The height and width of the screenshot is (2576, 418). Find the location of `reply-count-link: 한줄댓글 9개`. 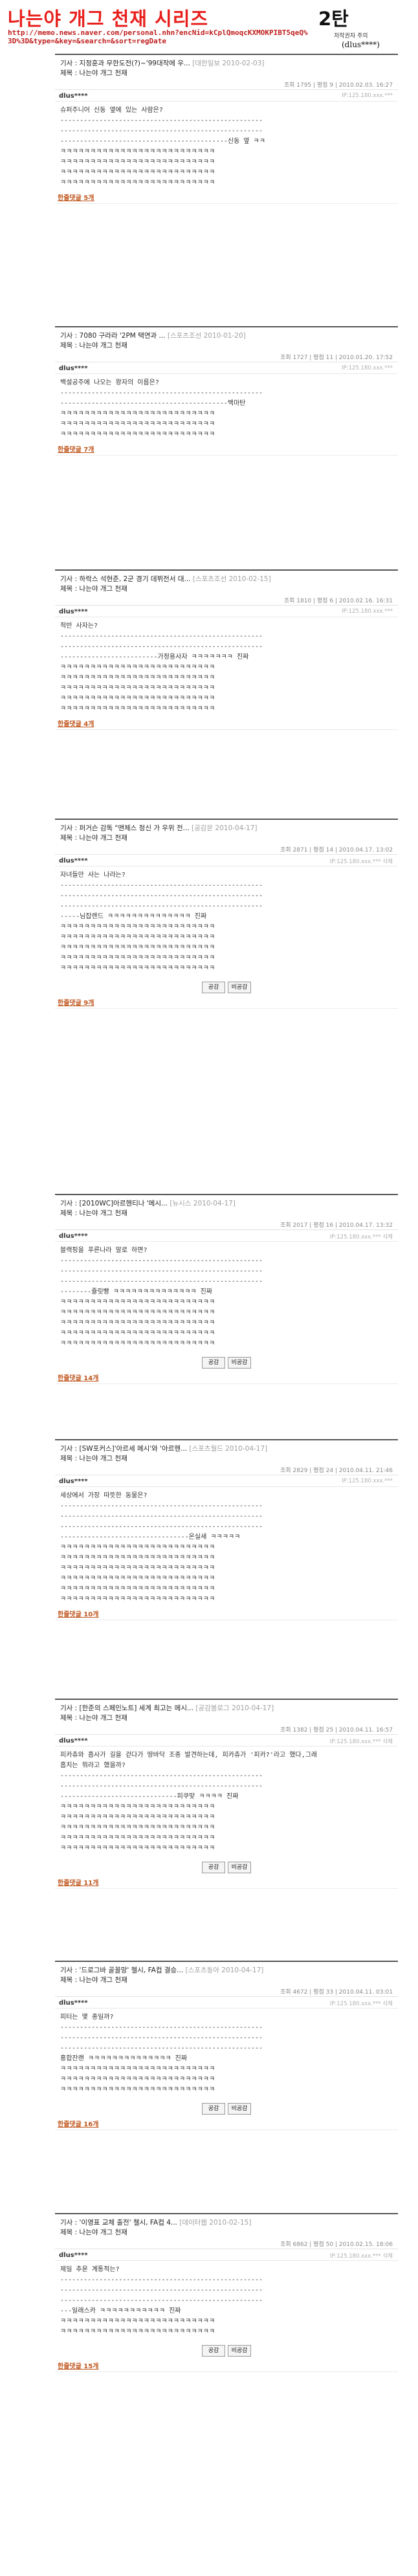

reply-count-link: 한줄댓글 9개 is located at coordinates (76, 1002).